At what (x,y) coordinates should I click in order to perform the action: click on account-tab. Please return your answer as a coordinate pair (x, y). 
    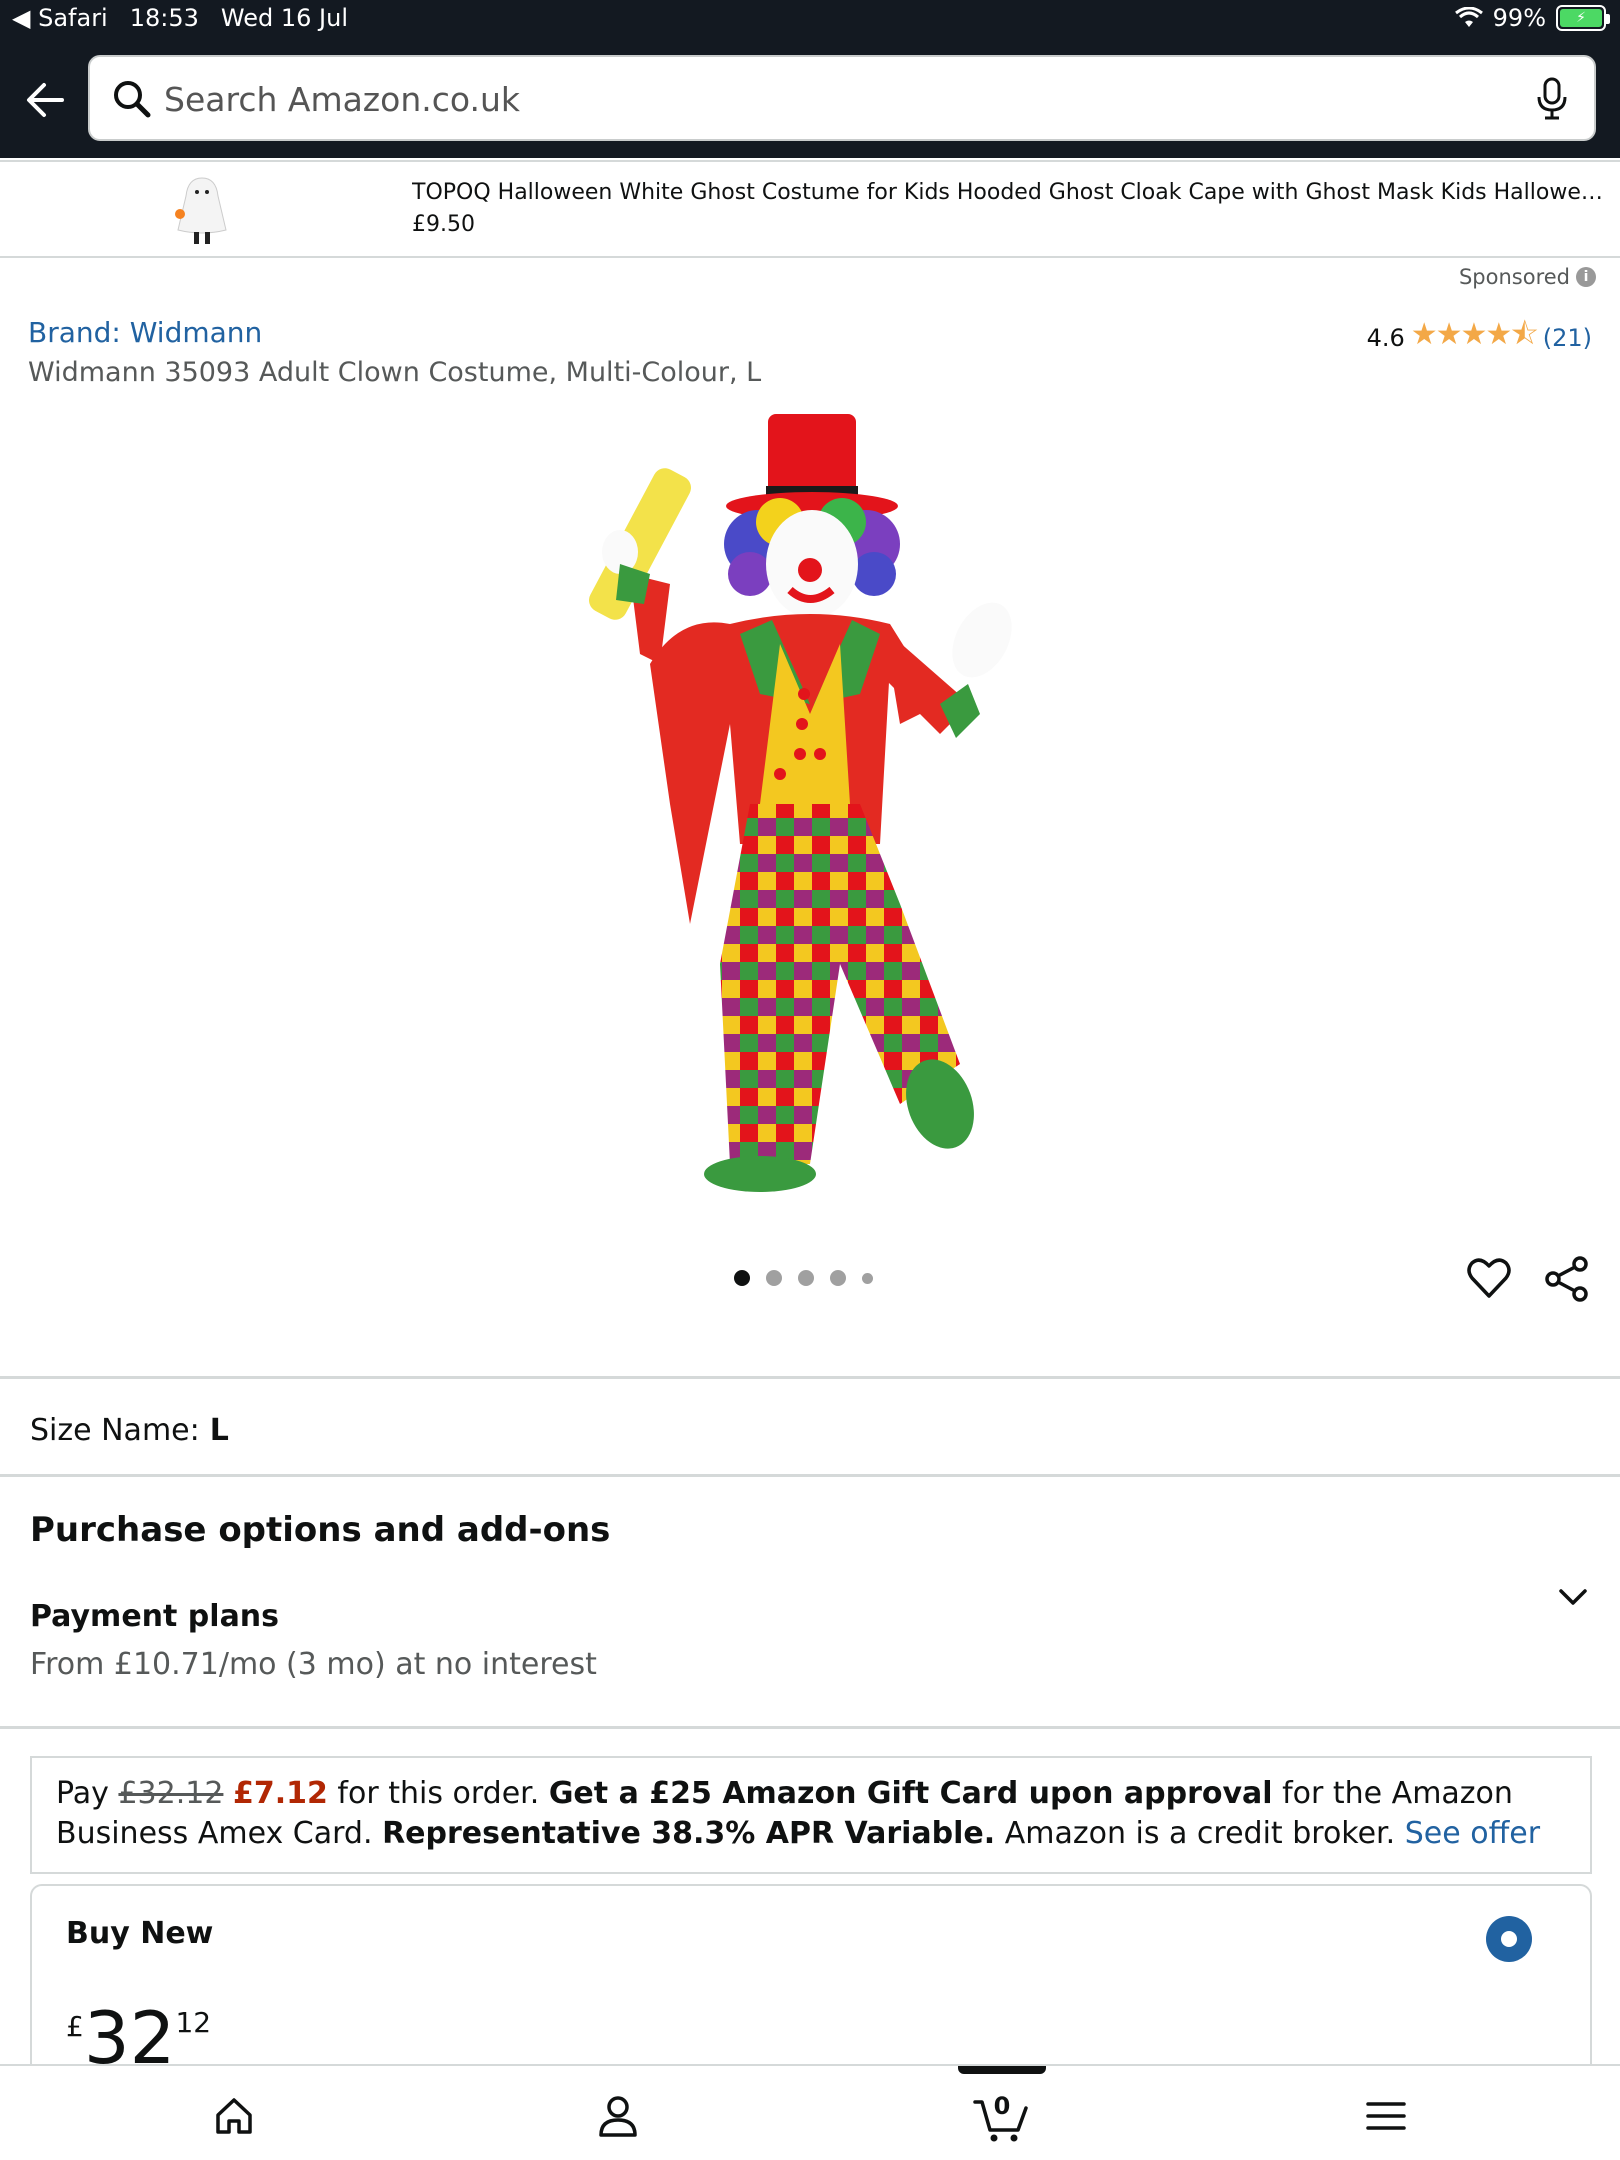
    Looking at the image, I should click on (618, 2116).